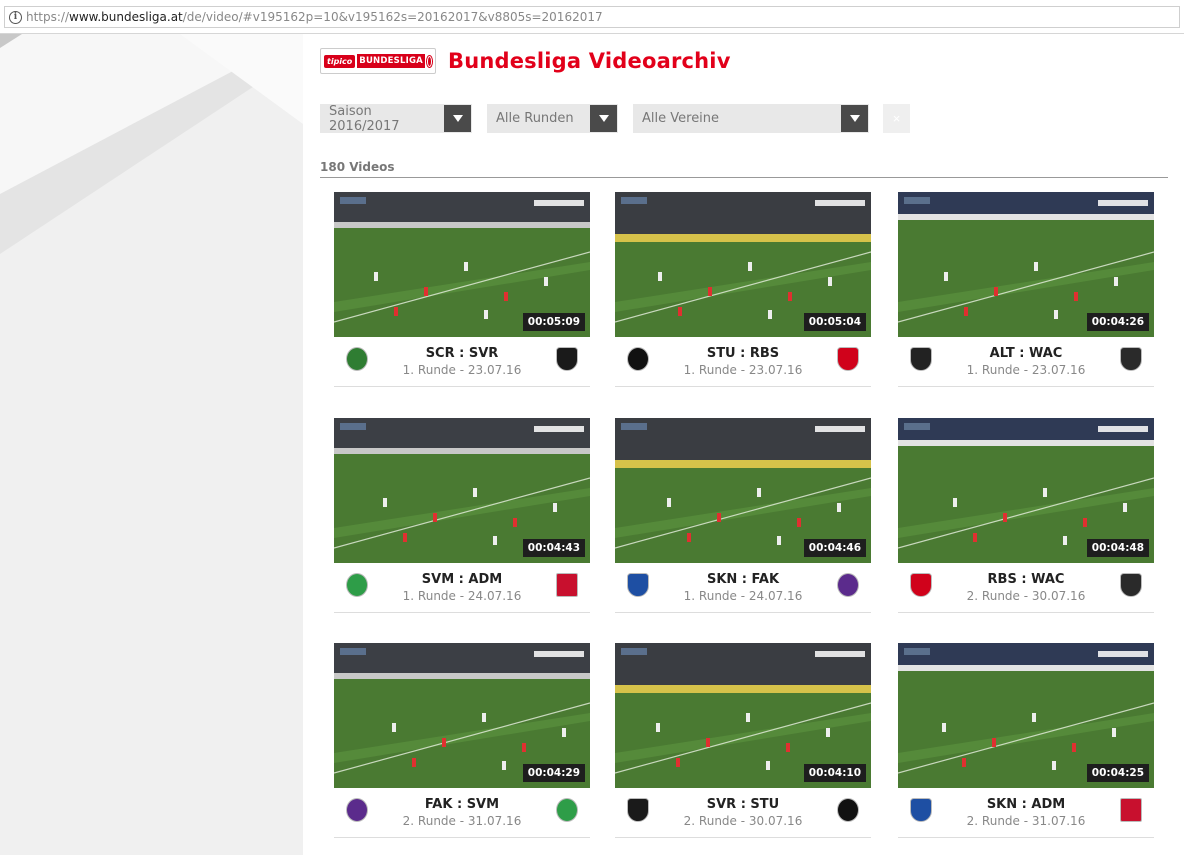  What do you see at coordinates (462, 804) in the screenshot?
I see `match-title: FAK : SVM` at bounding box center [462, 804].